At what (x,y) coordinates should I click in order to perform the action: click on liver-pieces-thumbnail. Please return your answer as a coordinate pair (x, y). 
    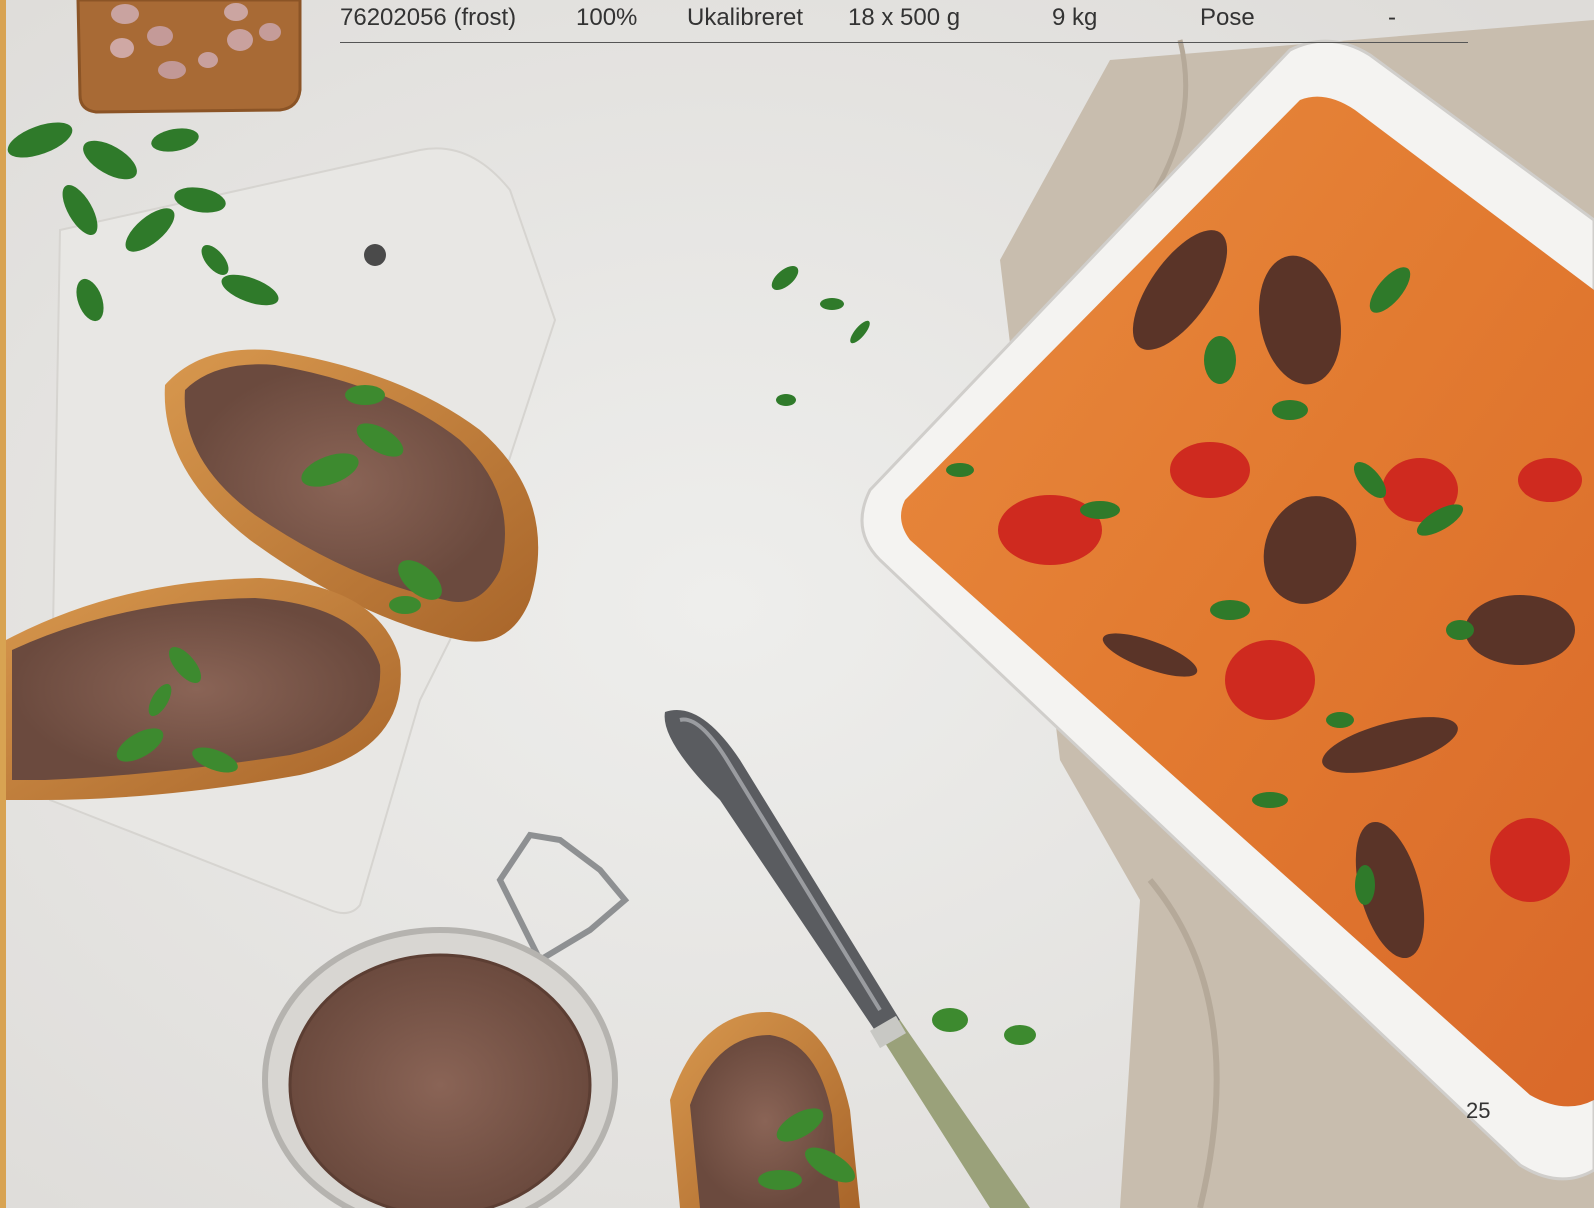
    Looking at the image, I should click on (189, 57).